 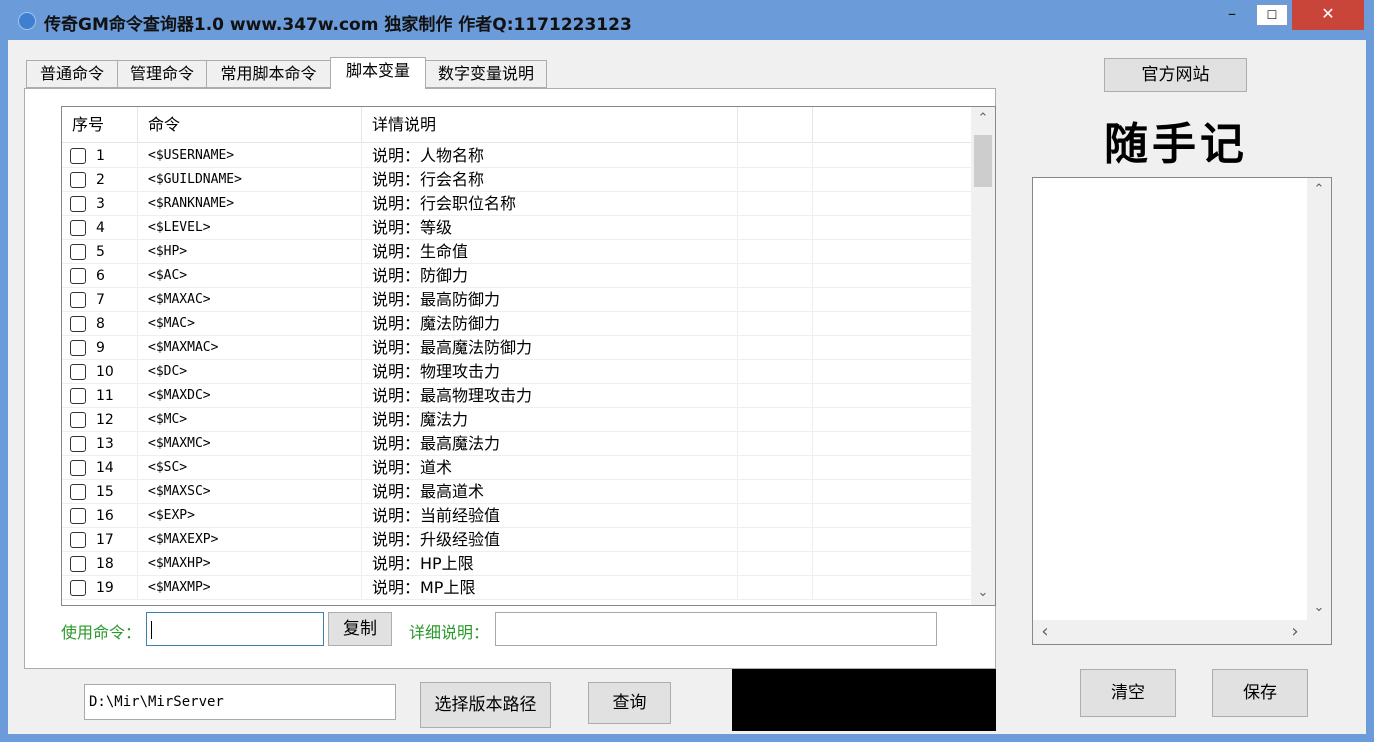 I want to click on notes-textarea: ⌃ ⌄ ‹ ›, so click(x=1182, y=411).